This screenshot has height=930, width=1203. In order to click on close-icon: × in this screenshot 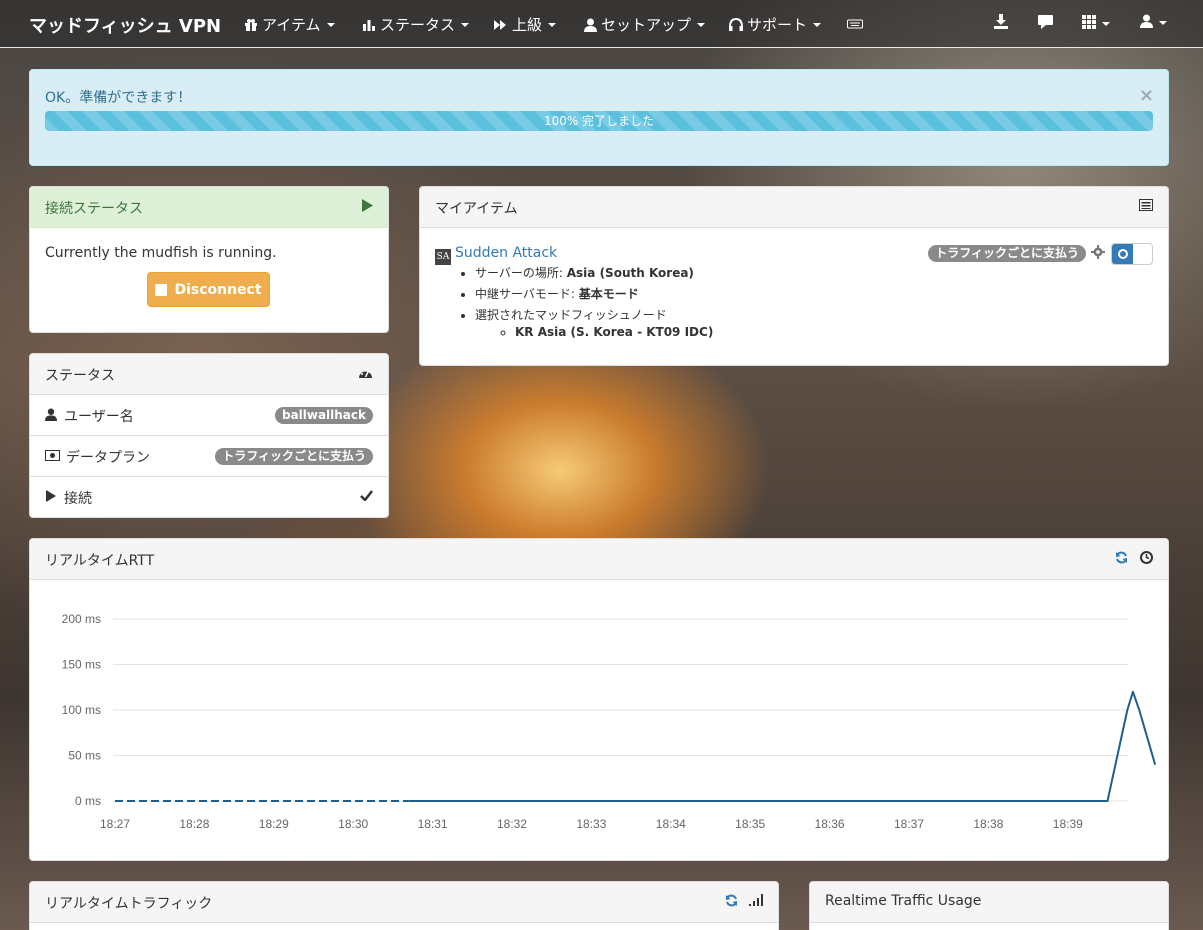, I will do `click(1146, 95)`.